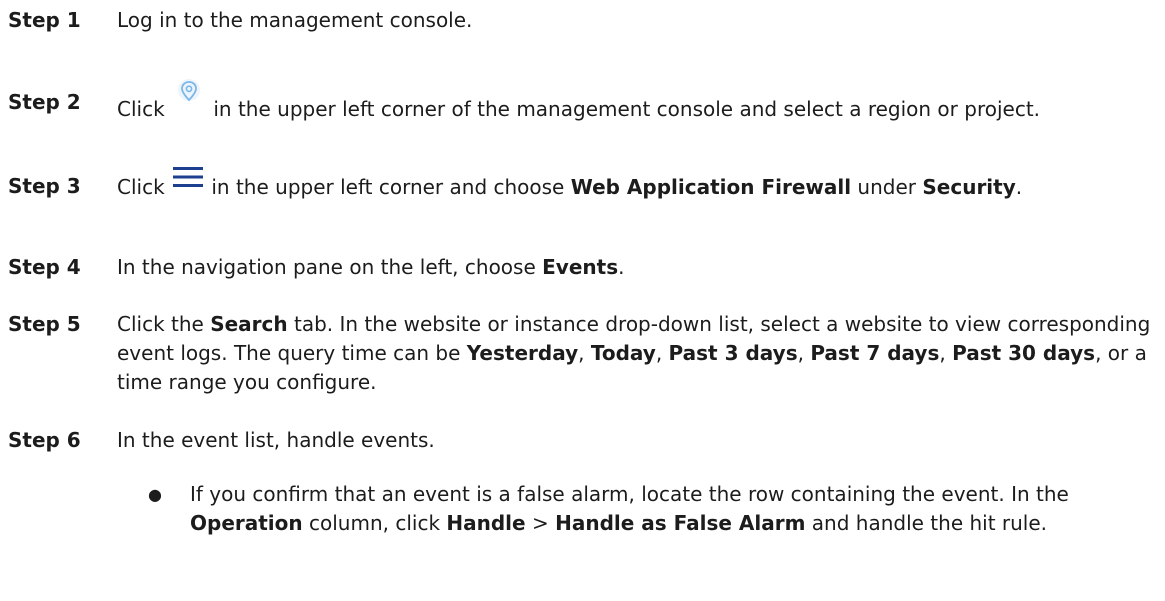 The height and width of the screenshot is (601, 1165). What do you see at coordinates (875, 353) in the screenshot?
I see `console-term: Past 7 days` at bounding box center [875, 353].